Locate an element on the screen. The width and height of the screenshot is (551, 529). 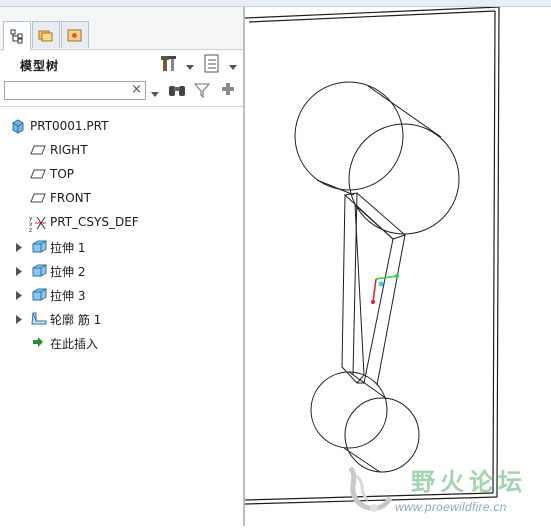
favorites-icon is located at coordinates (74, 35).